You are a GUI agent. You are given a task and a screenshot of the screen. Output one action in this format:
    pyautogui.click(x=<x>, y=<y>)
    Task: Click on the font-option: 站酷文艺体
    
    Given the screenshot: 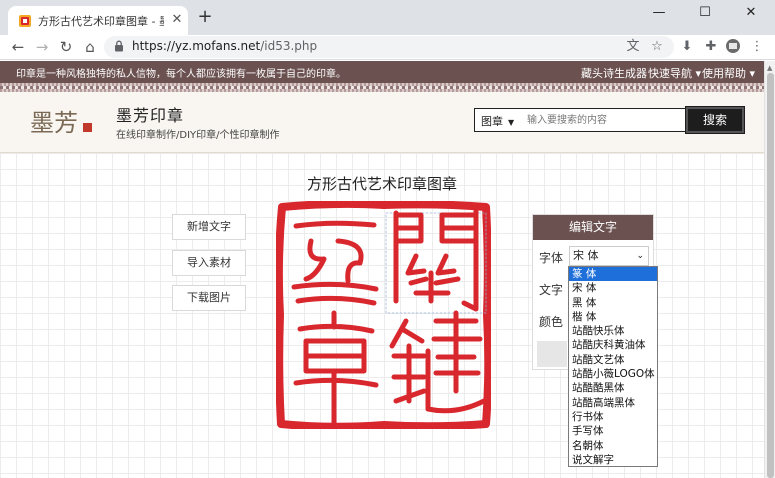 What is the action you would take?
    pyautogui.click(x=613, y=360)
    